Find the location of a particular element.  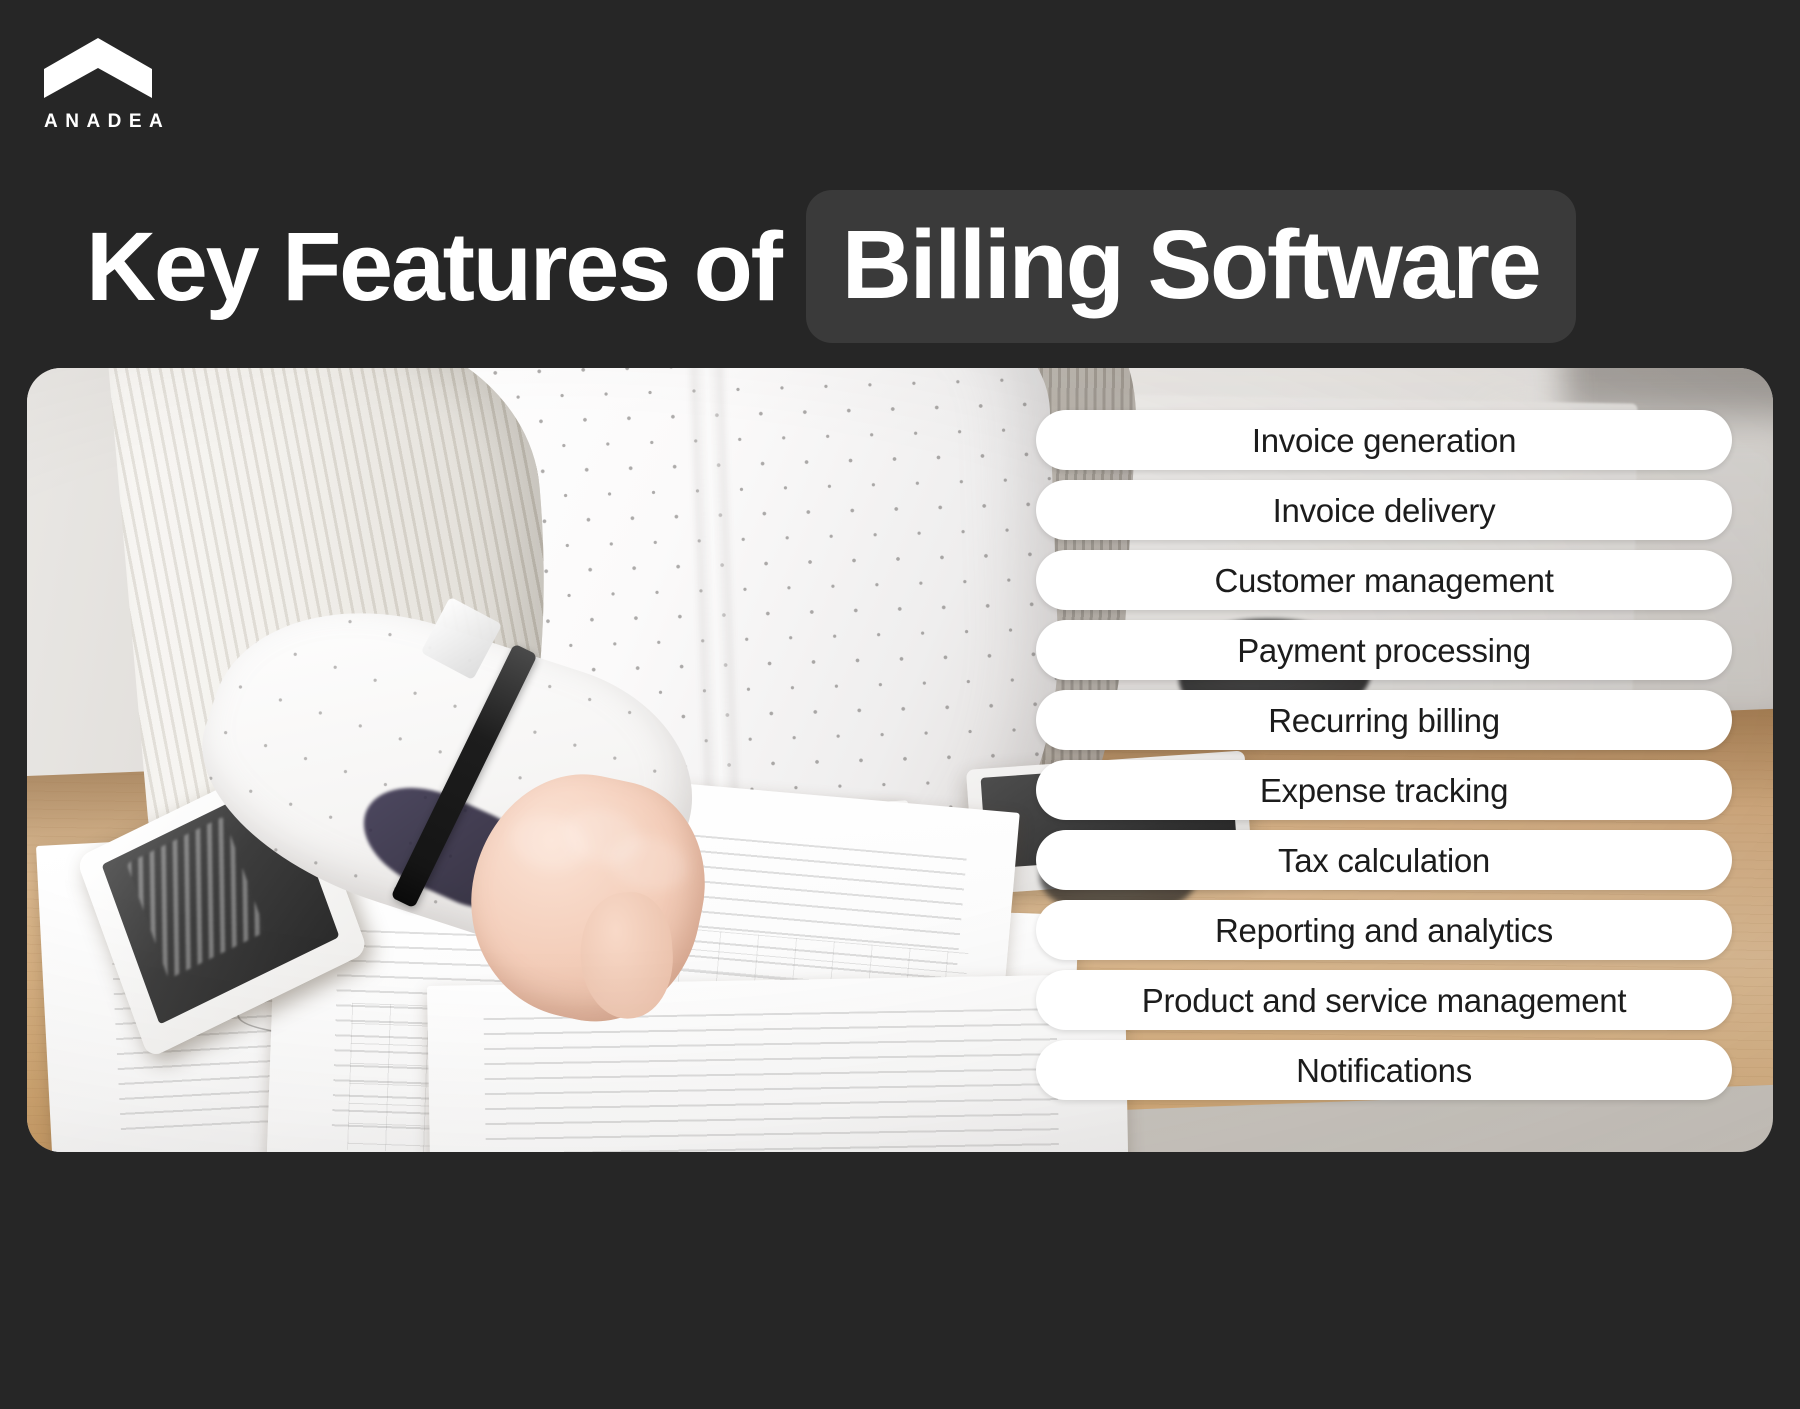

feature-pill: Product and service management is located at coordinates (1384, 1000).